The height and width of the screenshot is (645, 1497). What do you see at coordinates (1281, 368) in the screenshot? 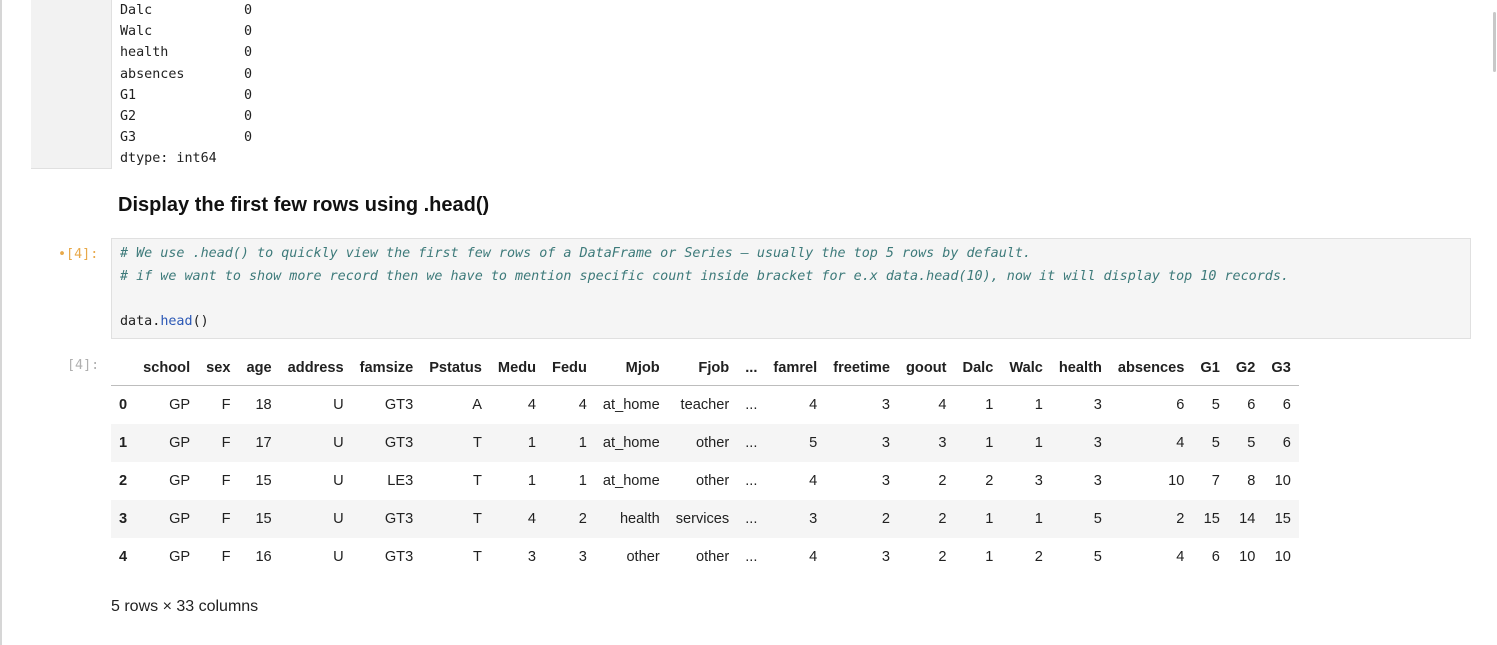
I see `column-header: G3` at bounding box center [1281, 368].